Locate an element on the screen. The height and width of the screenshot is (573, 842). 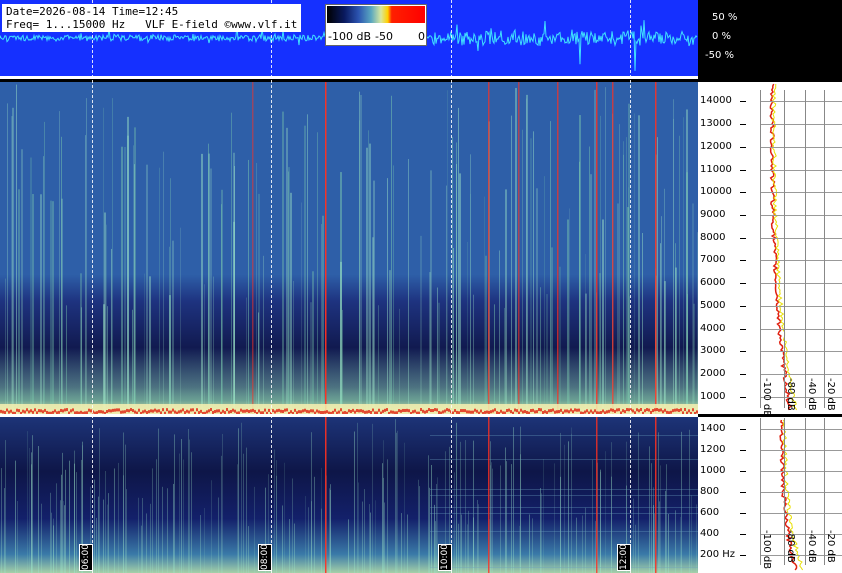
waveform-scale-50: 50 % is located at coordinates (725, 17).